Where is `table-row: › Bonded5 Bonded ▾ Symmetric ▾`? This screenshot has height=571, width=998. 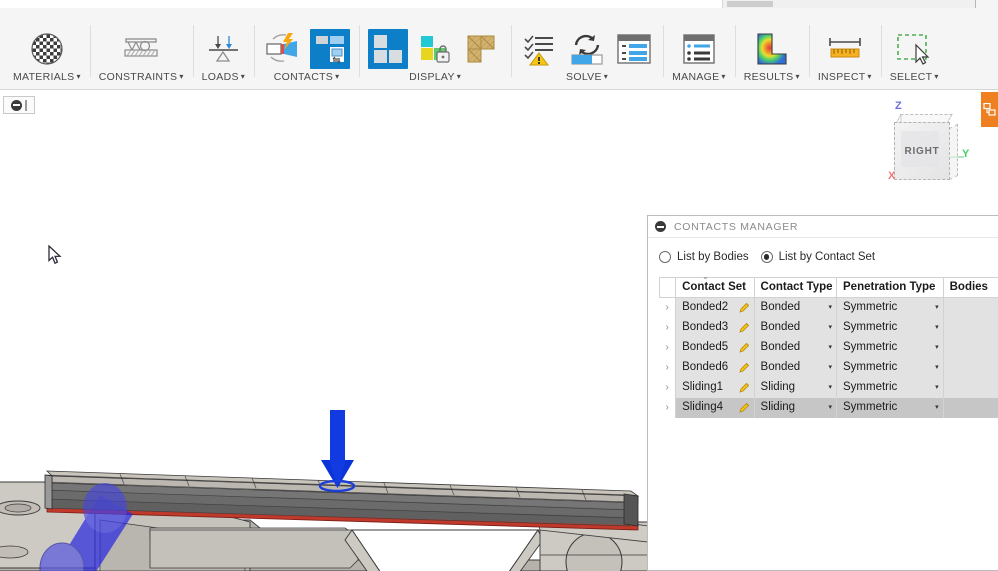 table-row: › Bonded5 Bonded ▾ Symmetric ▾ is located at coordinates (828, 347).